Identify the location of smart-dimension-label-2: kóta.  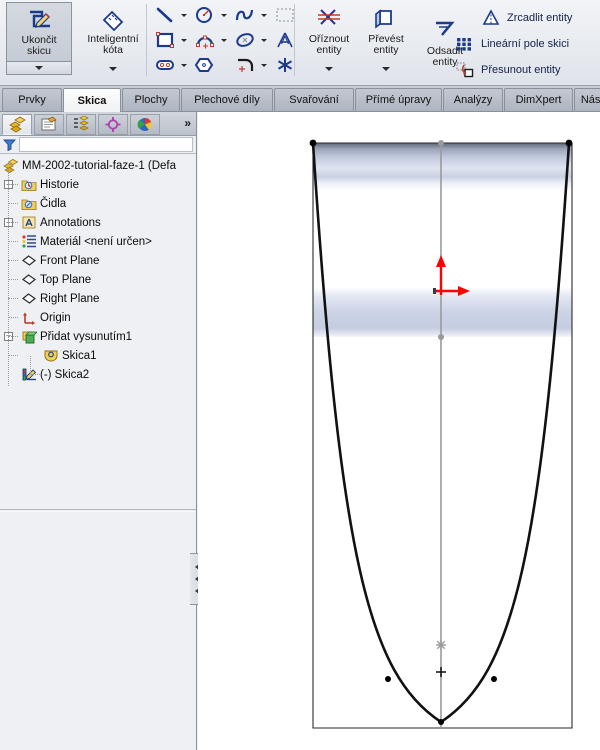
(113, 50).